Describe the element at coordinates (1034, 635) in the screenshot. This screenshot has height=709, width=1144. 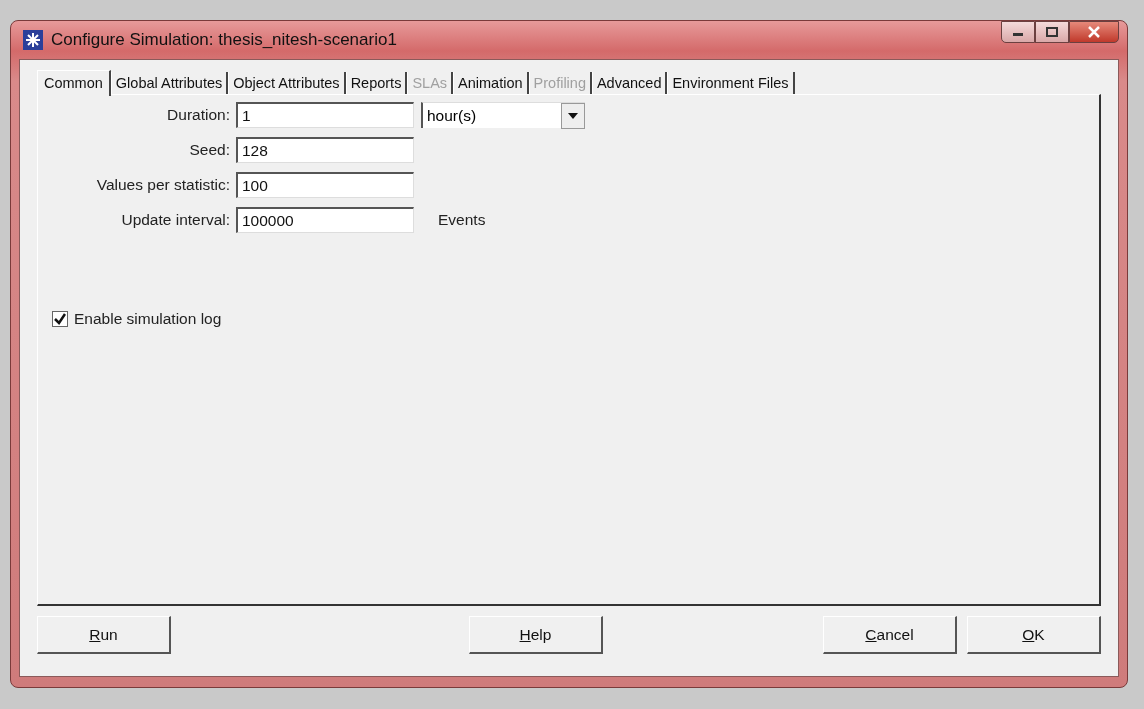
I see `dialog-button: OK` at that location.